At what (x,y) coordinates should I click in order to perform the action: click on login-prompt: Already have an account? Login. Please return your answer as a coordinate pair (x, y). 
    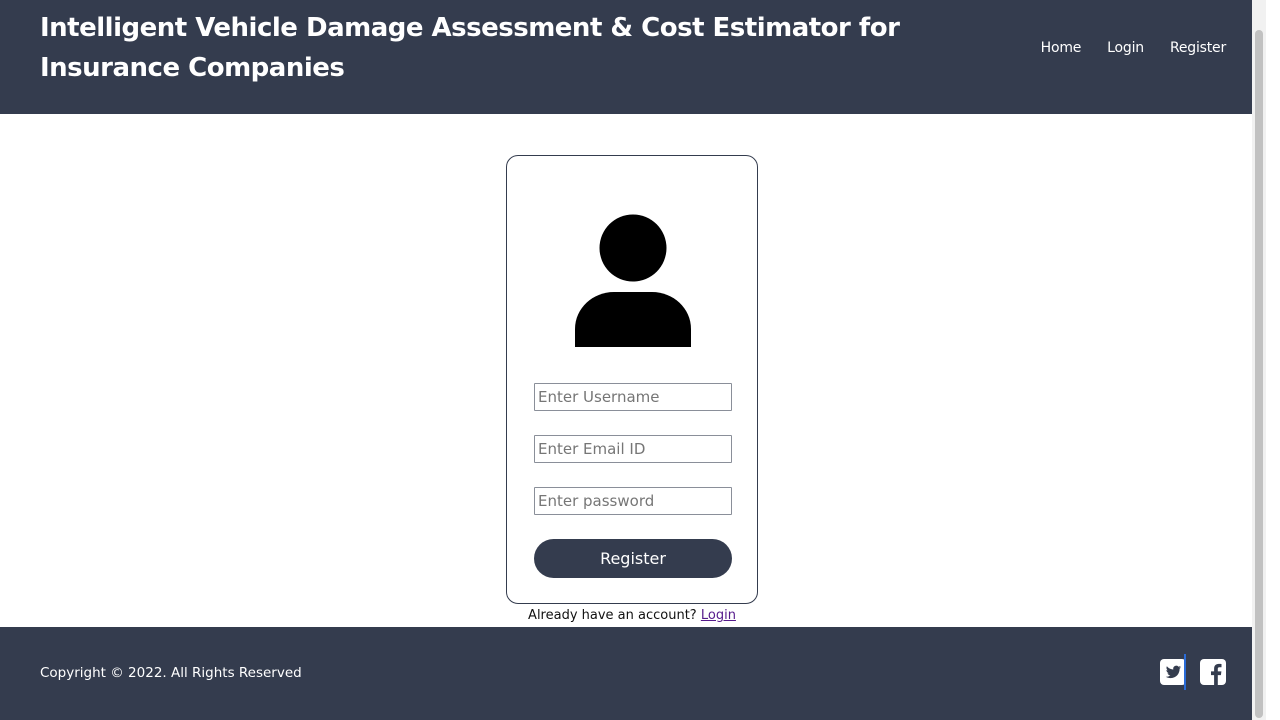
    Looking at the image, I should click on (632, 616).